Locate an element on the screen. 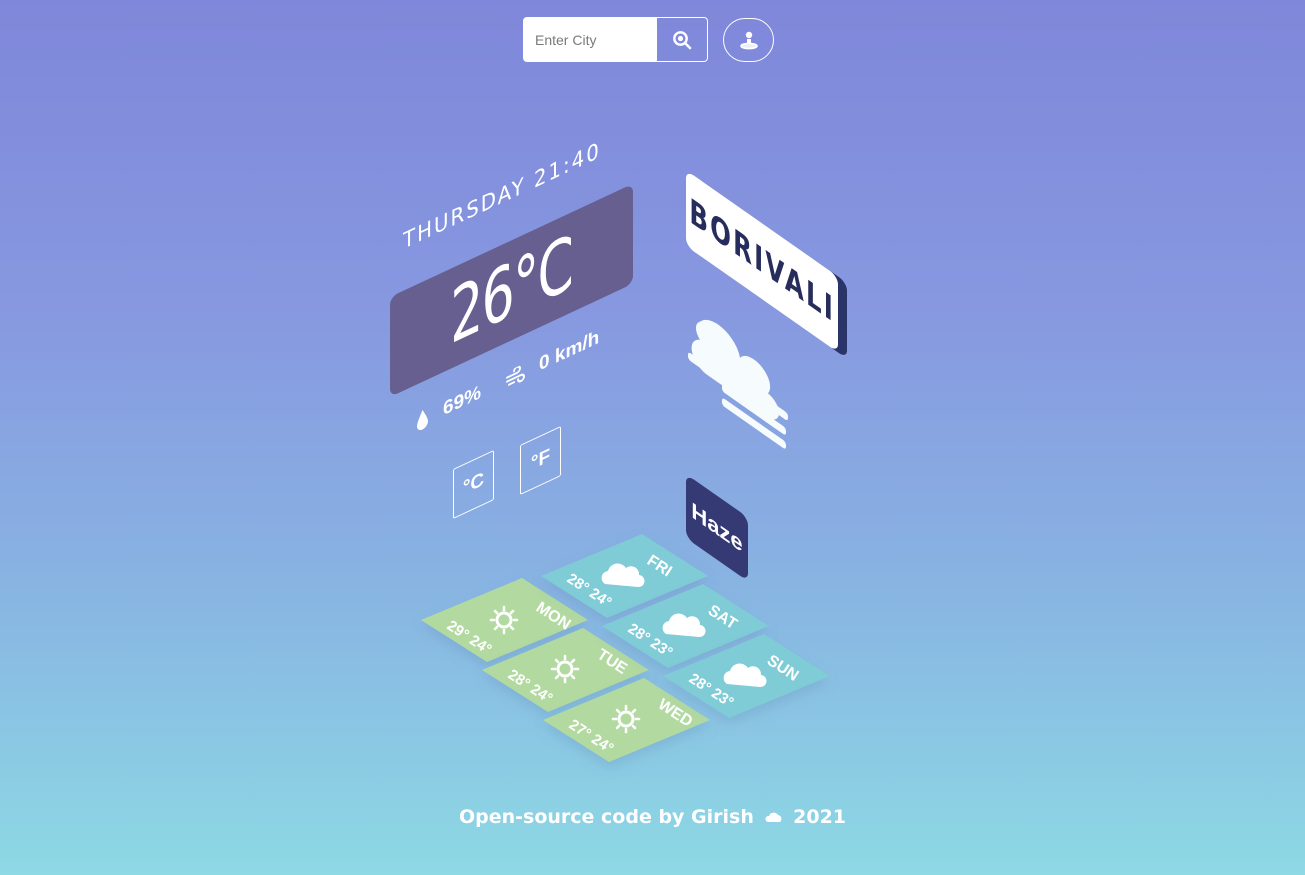  cloud-icon is located at coordinates (772, 817).